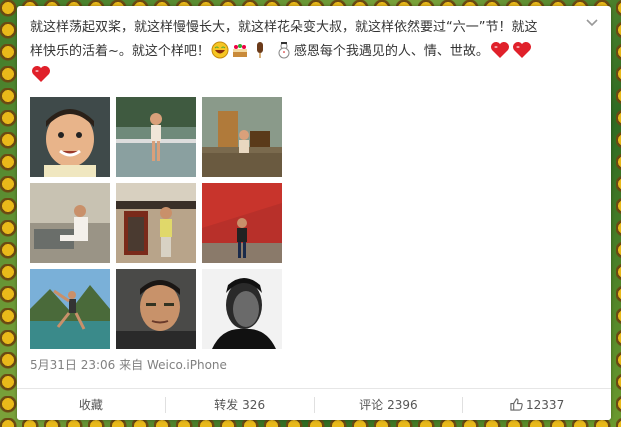 The image size is (621, 427). What do you see at coordinates (131, 365) in the screenshot?
I see `source-prefix: 来自` at bounding box center [131, 365].